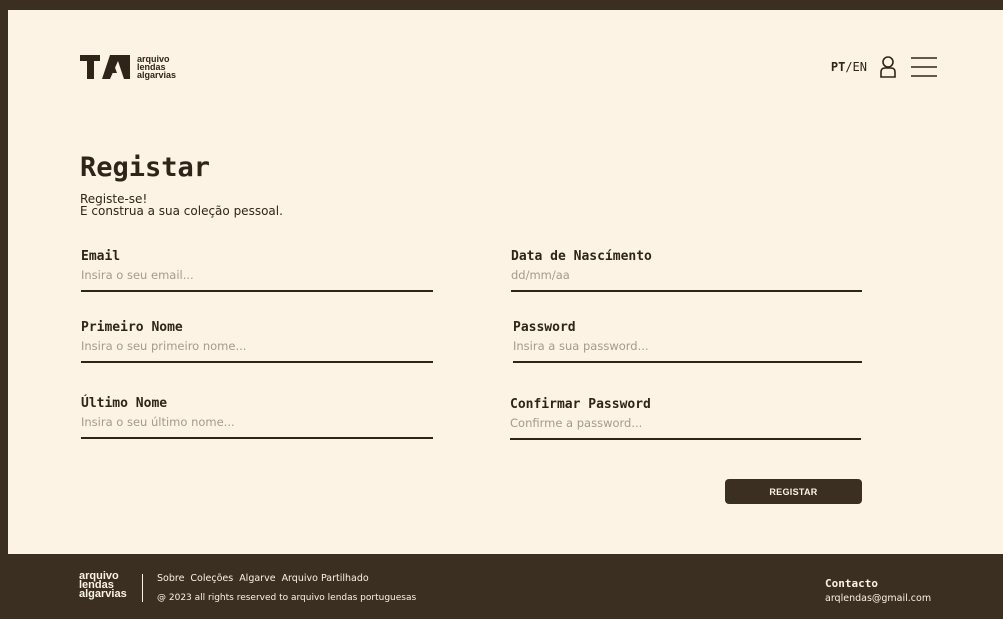 The height and width of the screenshot is (619, 1003). I want to click on user-icon, so click(888, 67).